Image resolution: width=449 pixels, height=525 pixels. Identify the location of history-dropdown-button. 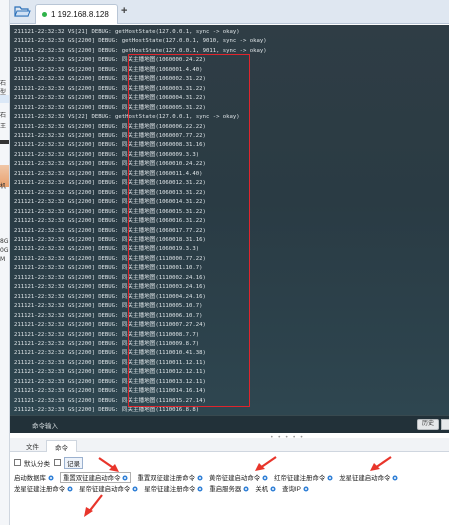
(445, 424).